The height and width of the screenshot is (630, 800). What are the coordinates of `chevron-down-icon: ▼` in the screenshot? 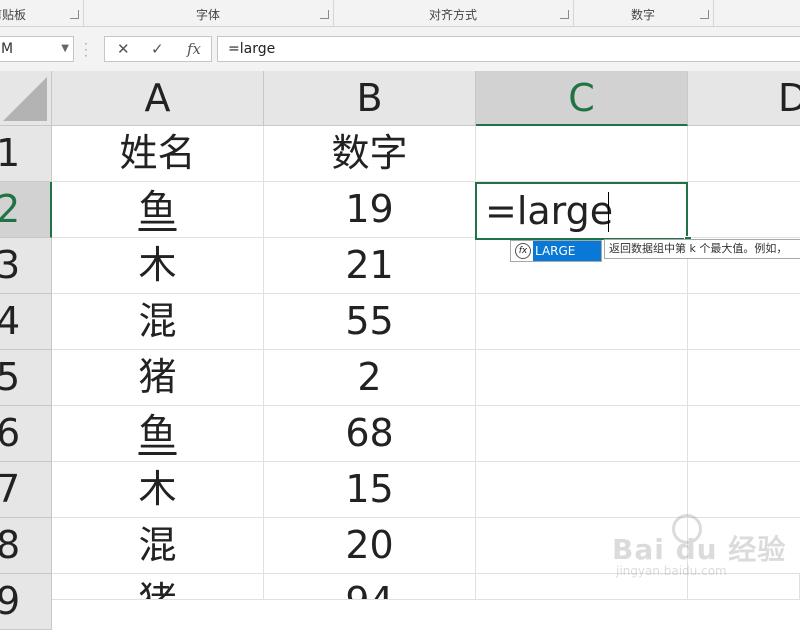 It's located at (65, 48).